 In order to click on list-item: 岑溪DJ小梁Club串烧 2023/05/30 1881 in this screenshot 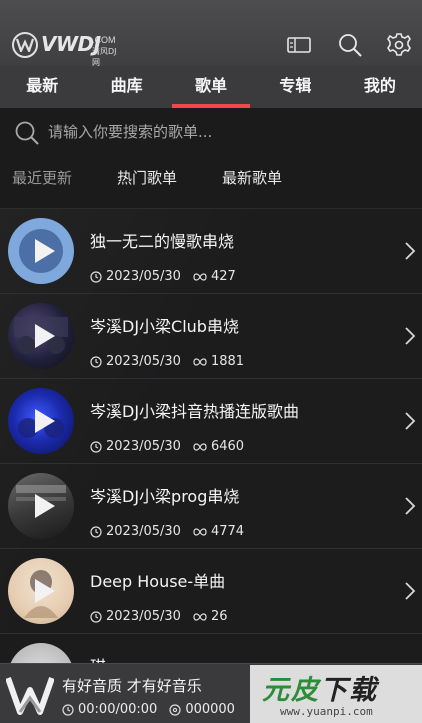, I will do `click(211, 336)`.